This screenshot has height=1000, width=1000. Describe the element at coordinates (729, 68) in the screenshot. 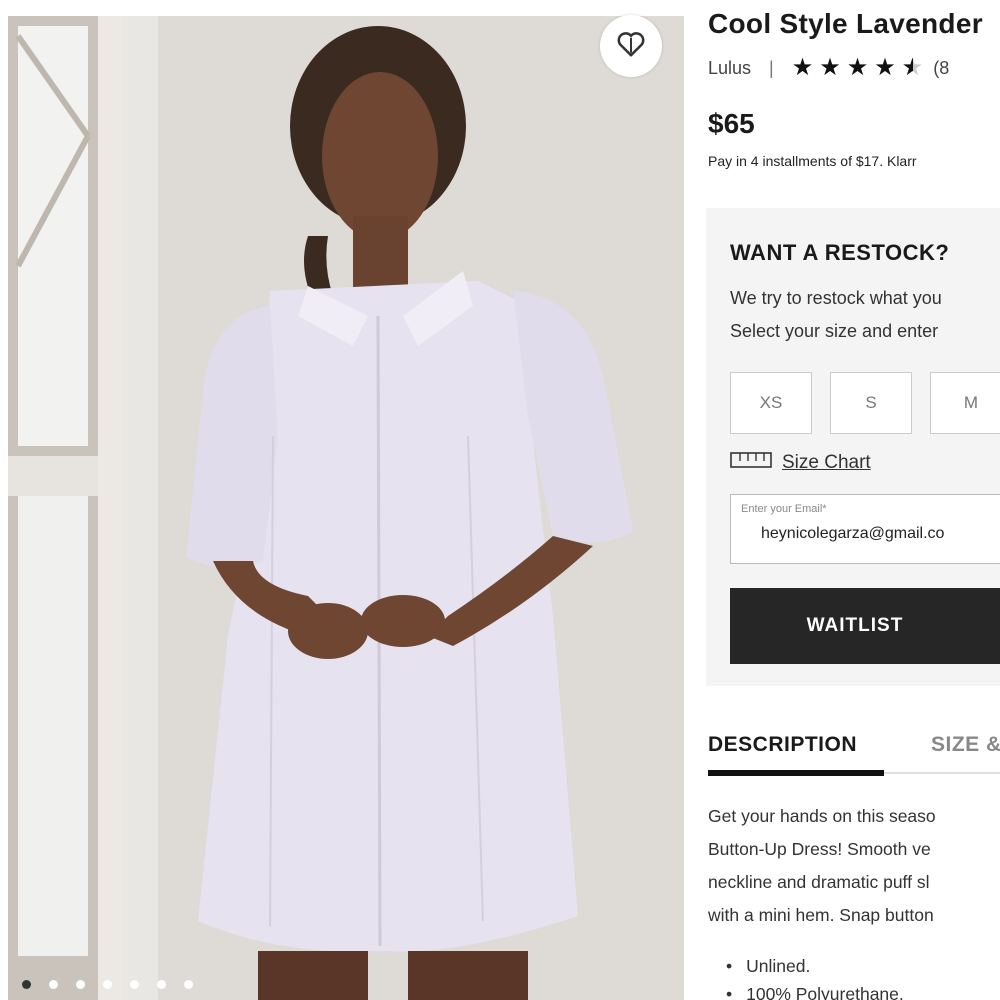

I see `brand-link: Lulus` at that location.